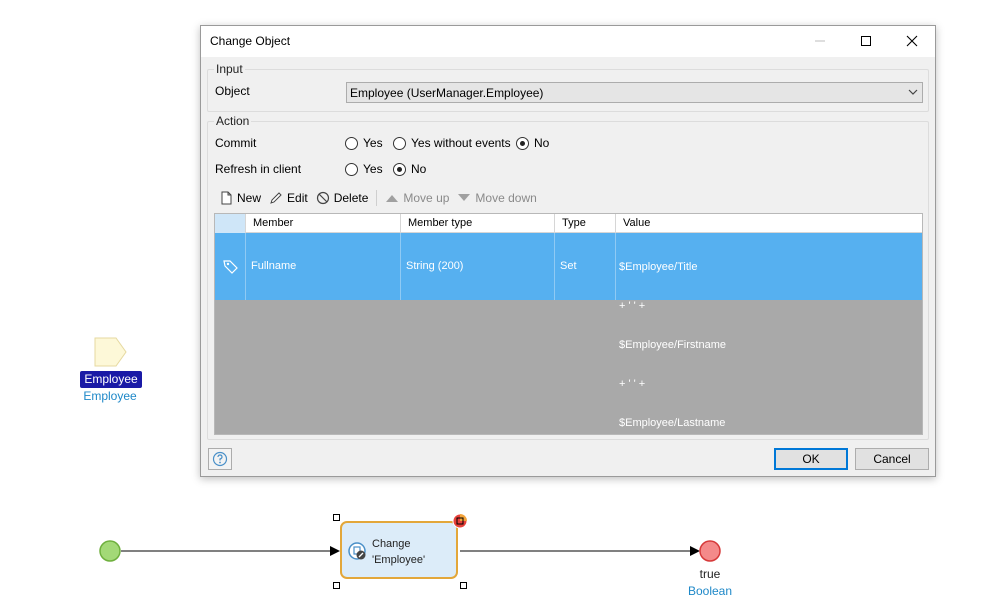  I want to click on close-icon, so click(912, 41).